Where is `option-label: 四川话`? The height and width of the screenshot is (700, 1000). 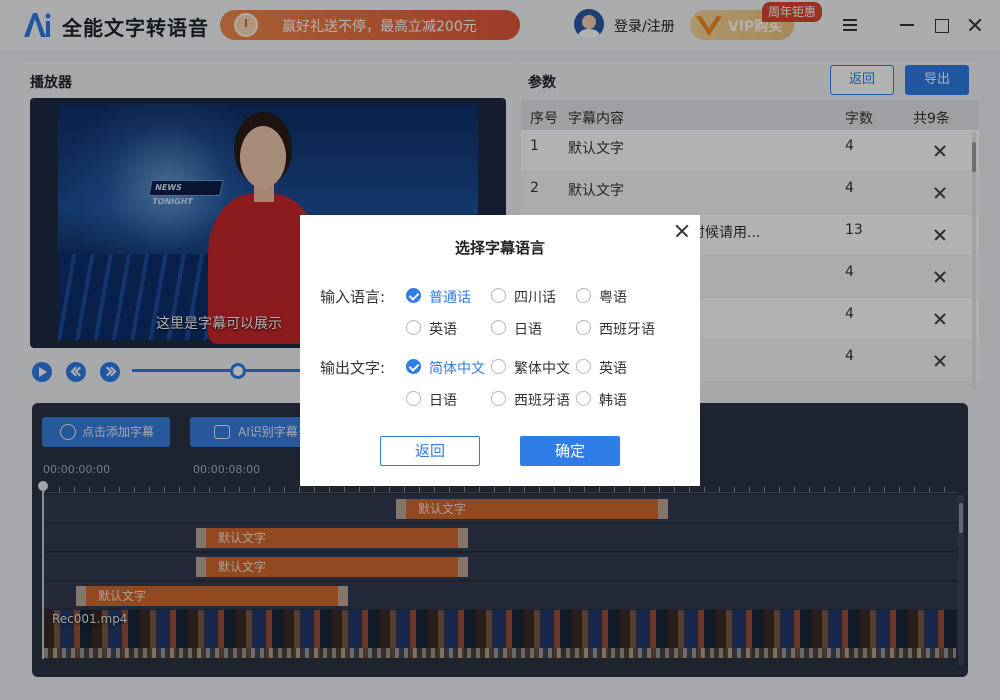 option-label: 四川话 is located at coordinates (535, 298).